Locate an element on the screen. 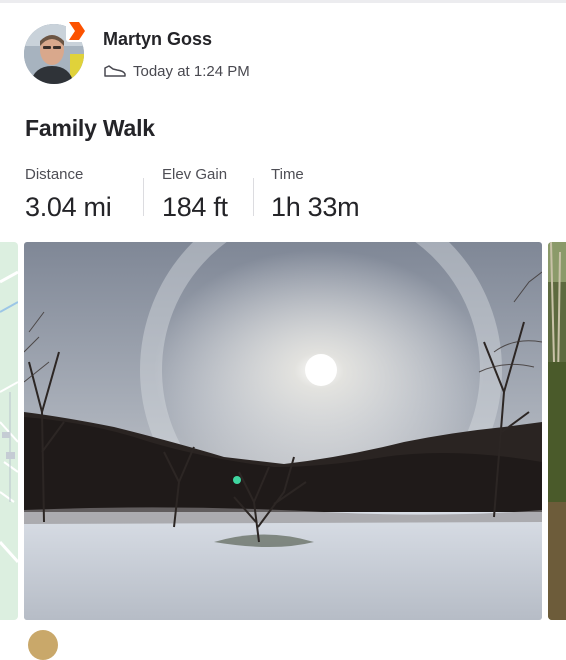  stat-time: Time 1h 33m is located at coordinates (315, 194).